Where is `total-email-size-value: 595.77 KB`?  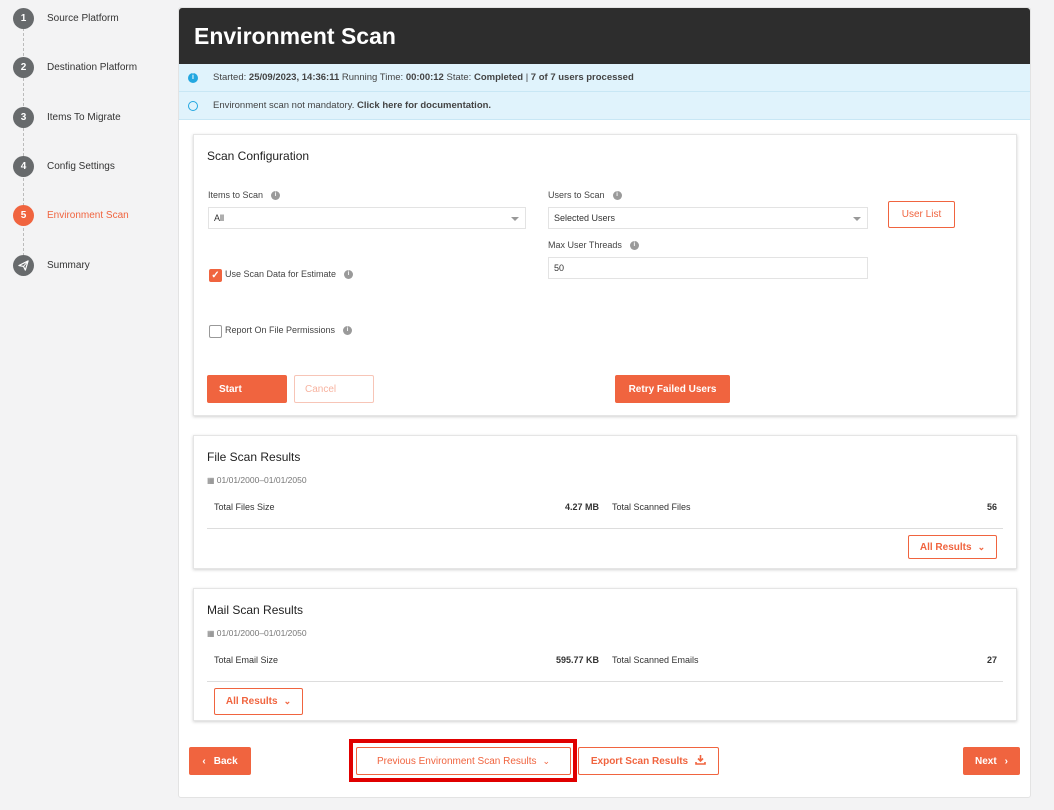 total-email-size-value: 595.77 KB is located at coordinates (577, 660).